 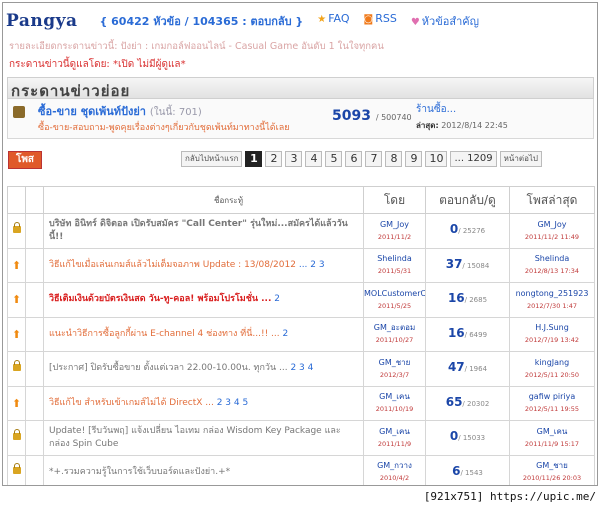 I want to click on row-last-cell: kingJang 2012/5/11 20:50, so click(x=552, y=369).